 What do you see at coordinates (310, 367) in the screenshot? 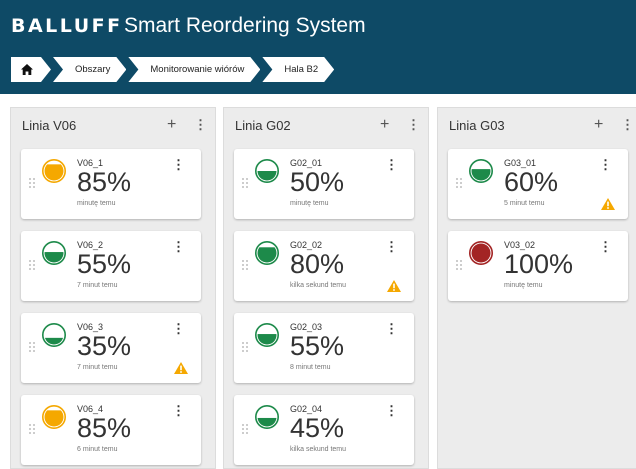
I see `last-updated: 8 minut temu` at bounding box center [310, 367].